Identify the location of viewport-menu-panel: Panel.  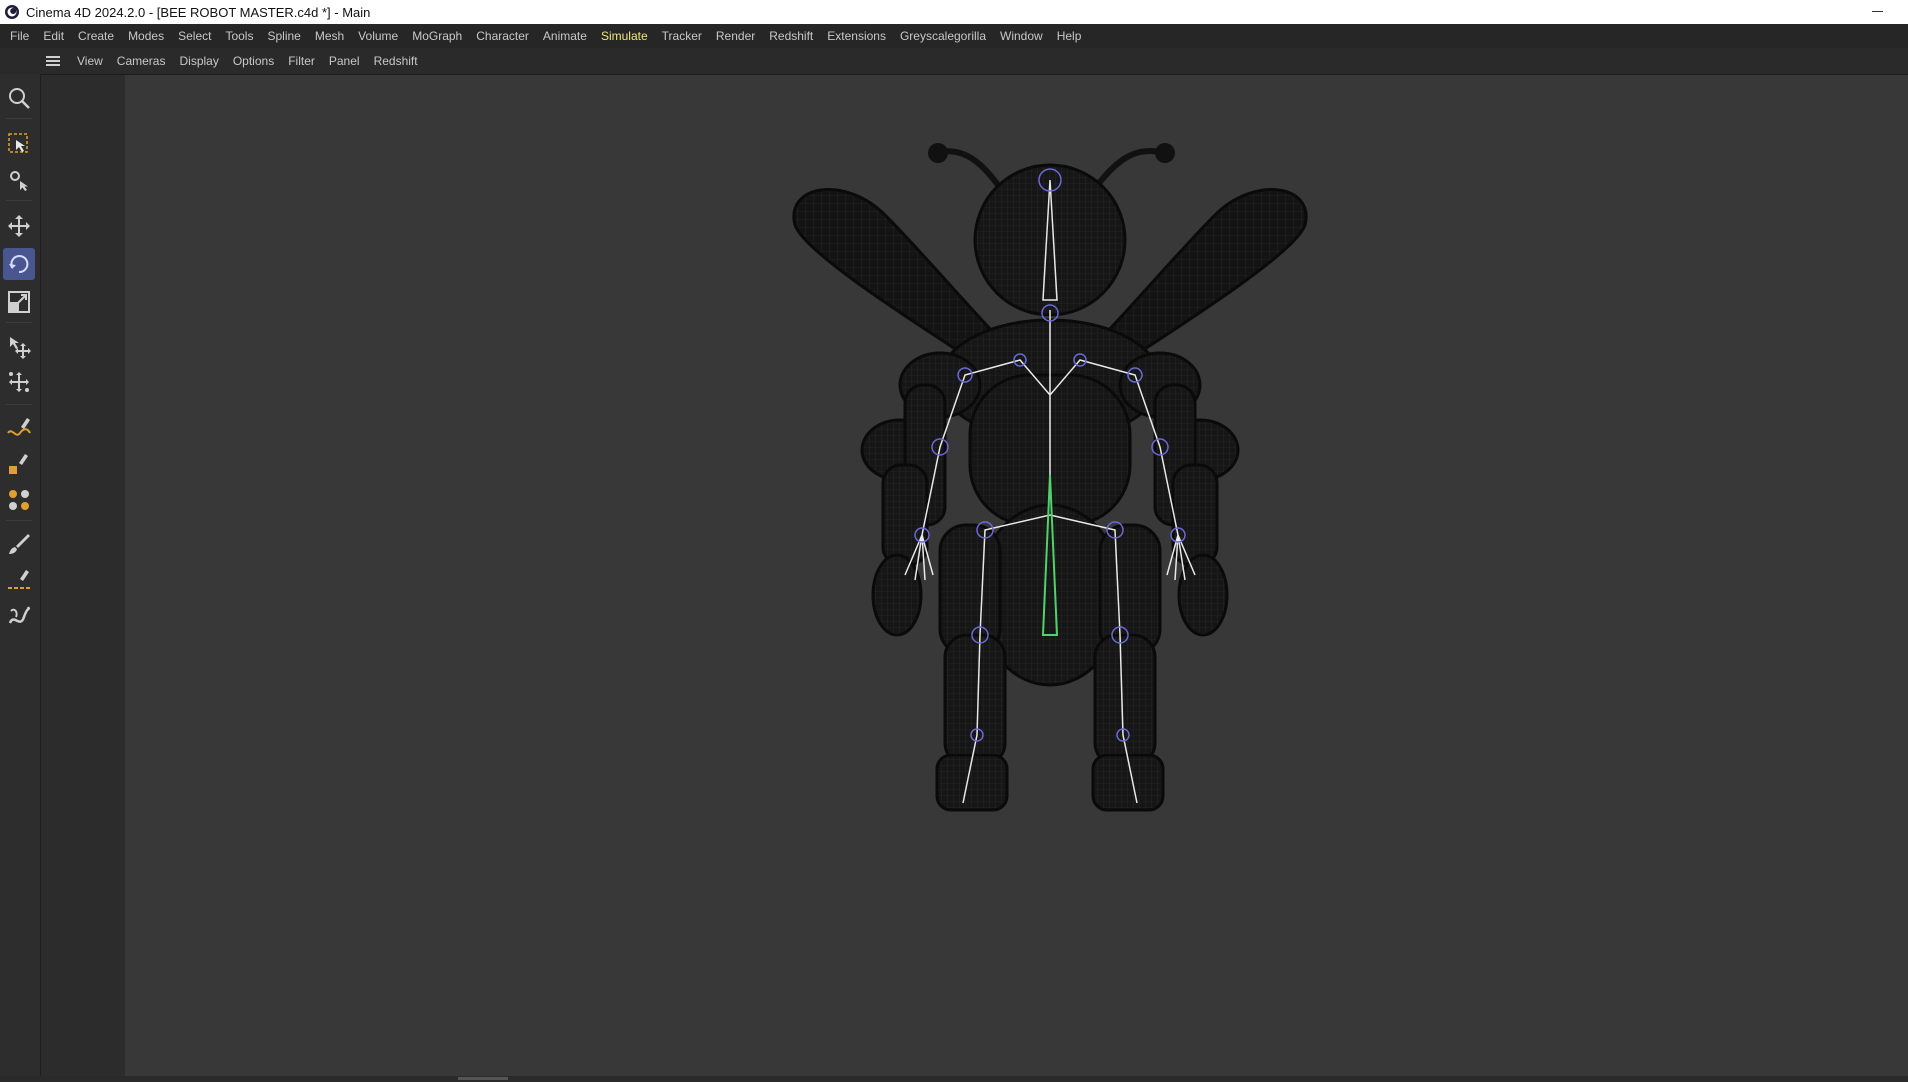
(344, 61).